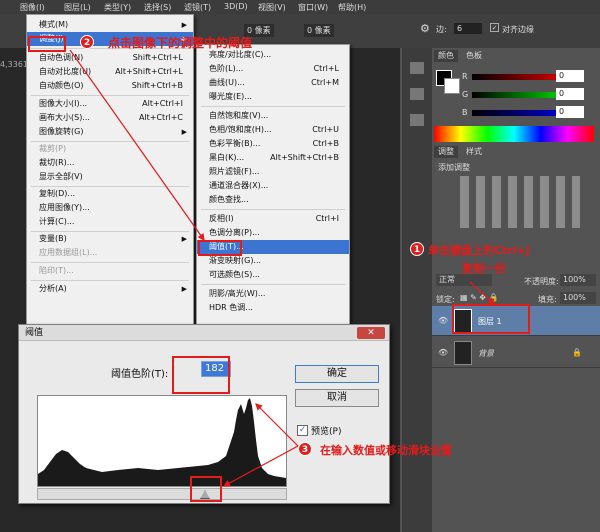  I want to click on close-button: ✕, so click(371, 333).